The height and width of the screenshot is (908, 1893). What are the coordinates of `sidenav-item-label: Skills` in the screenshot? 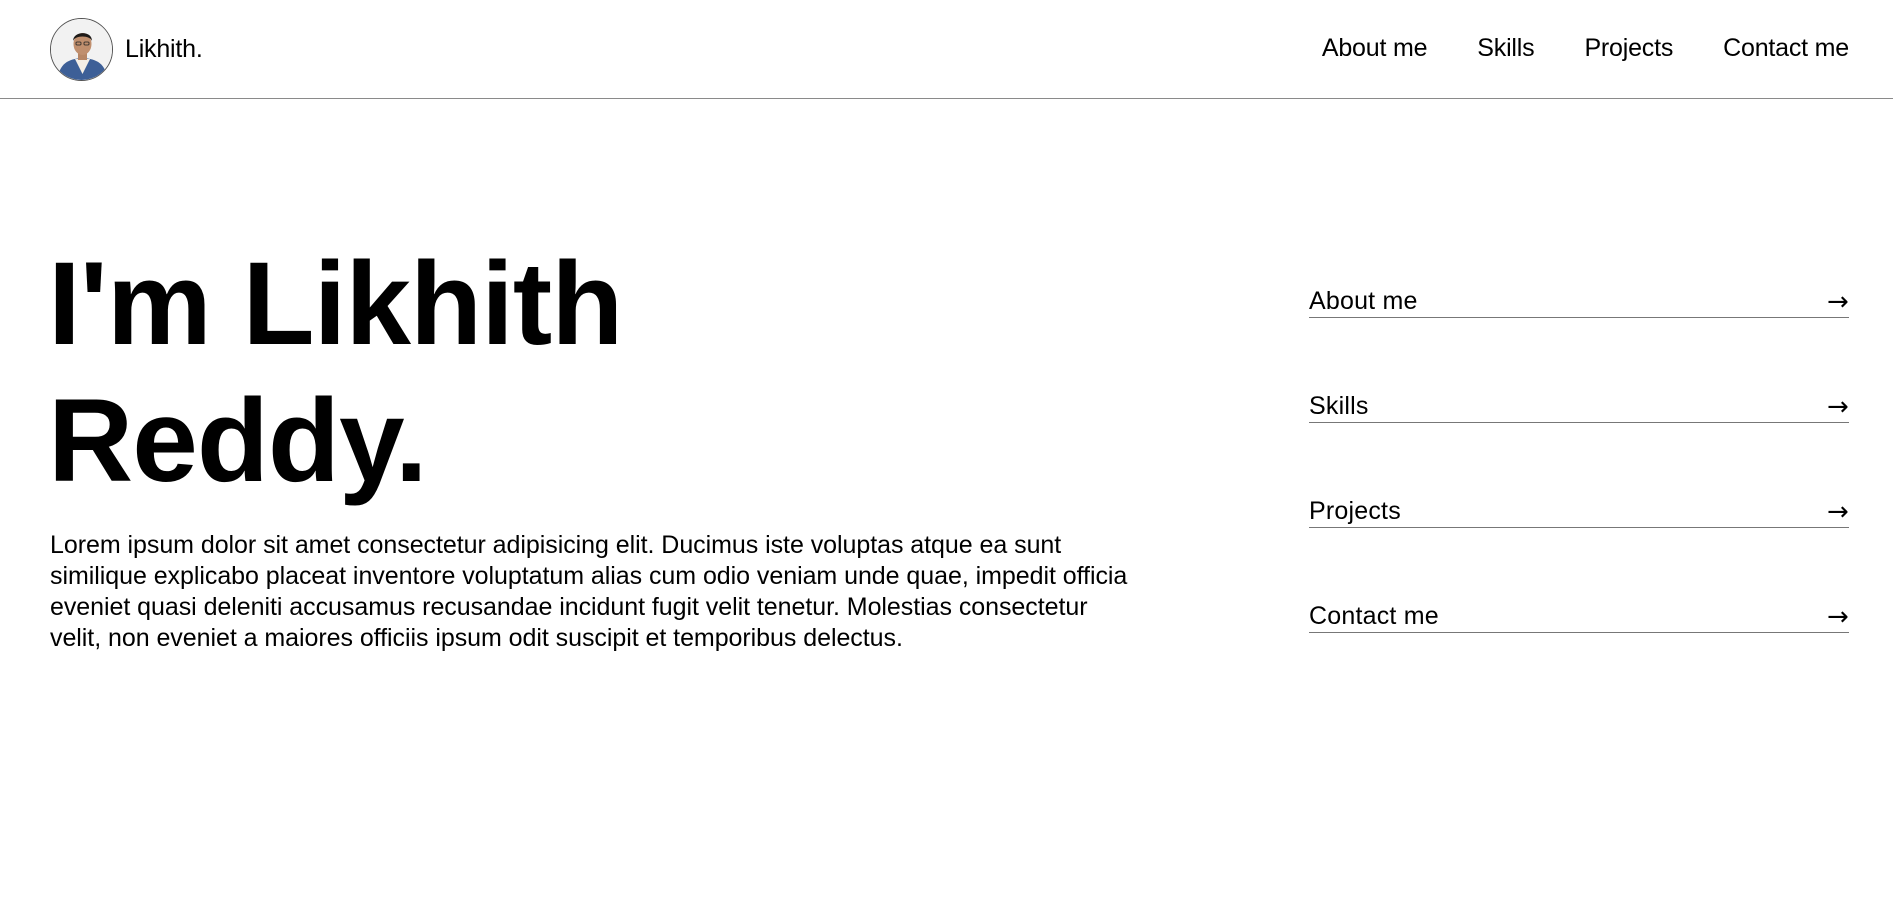 It's located at (1339, 406).